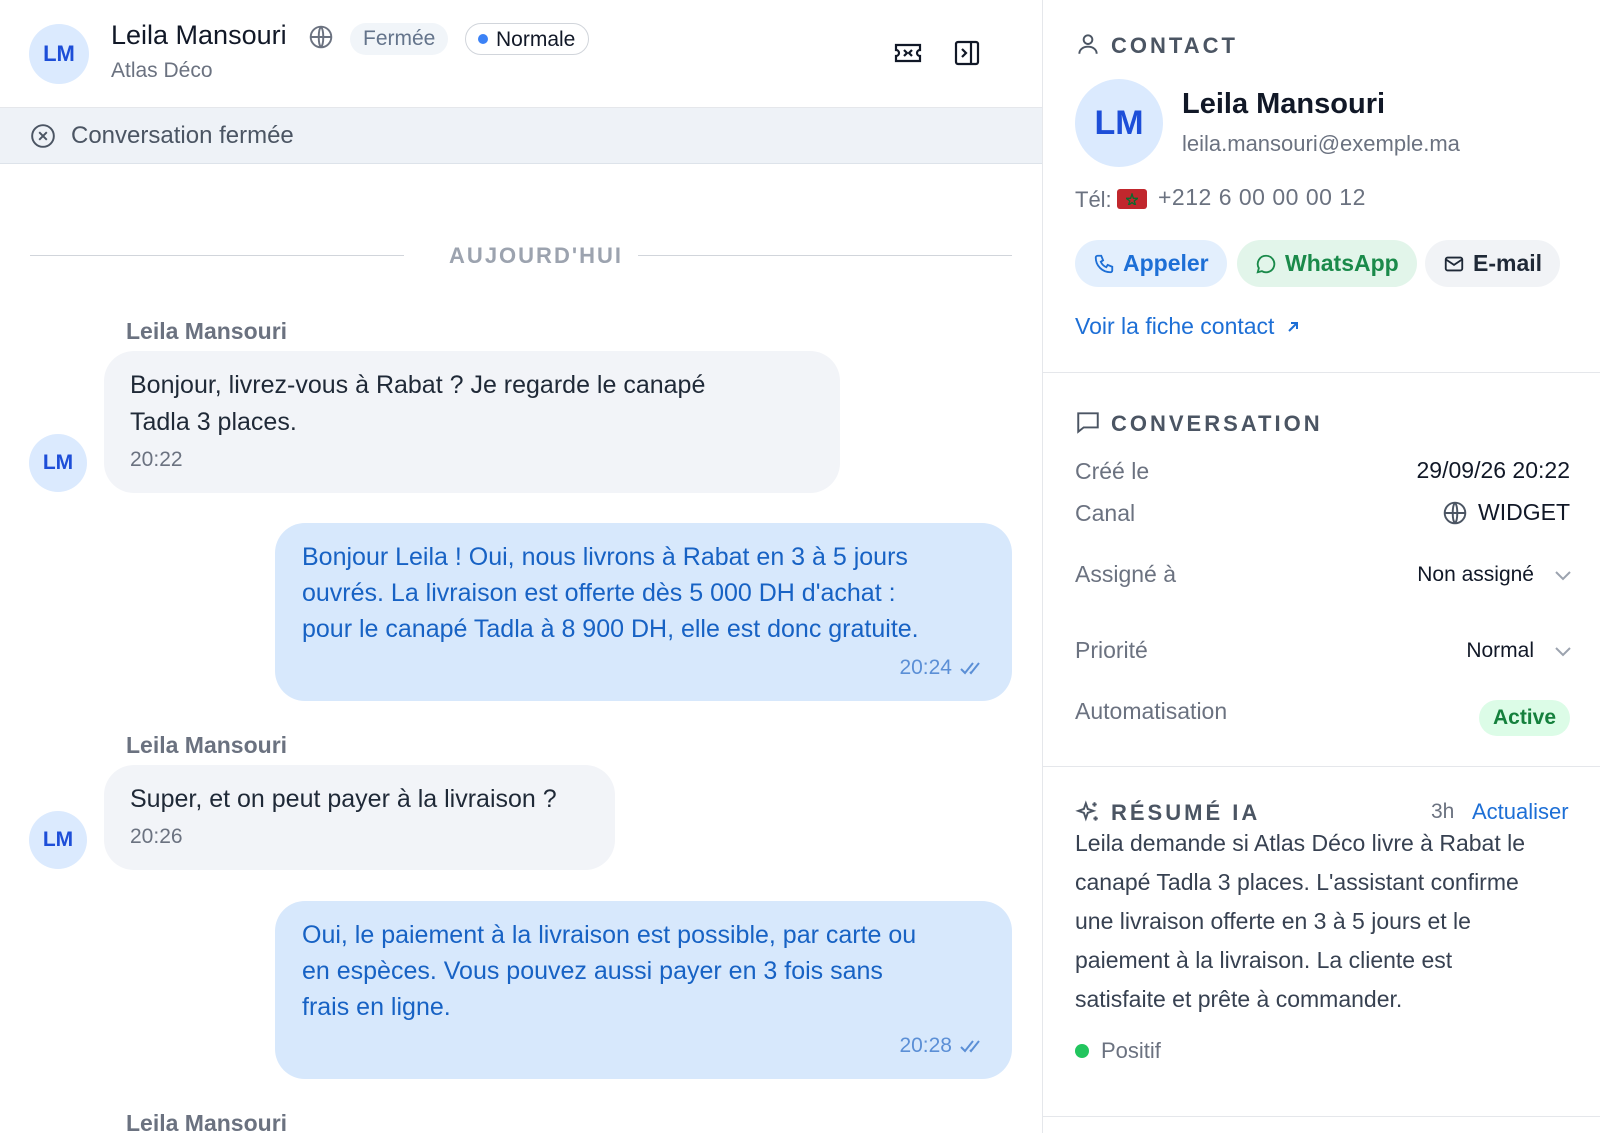  Describe the element at coordinates (1264, 960) in the screenshot. I see `summary-line: paiement à la livraison. La cliente est` at that location.